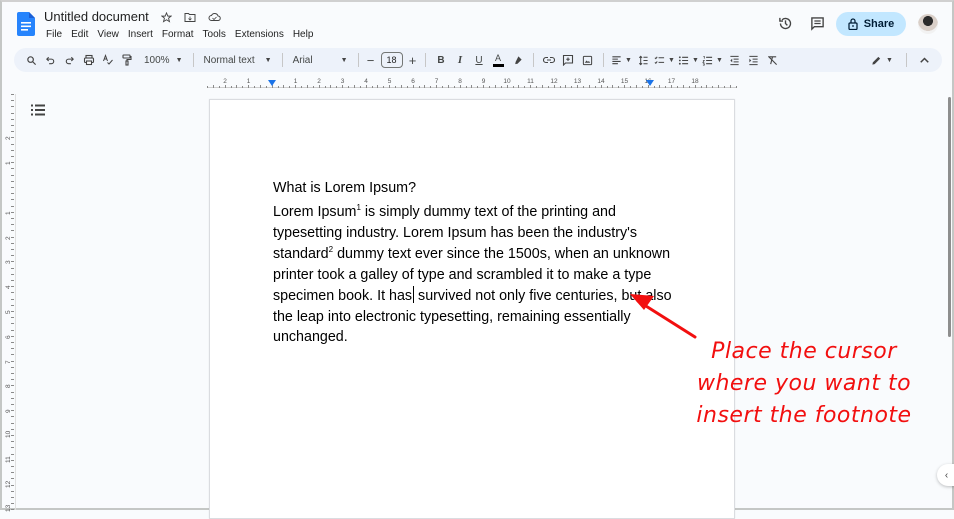 This screenshot has width=954, height=519. I want to click on menu-view: View, so click(108, 34).